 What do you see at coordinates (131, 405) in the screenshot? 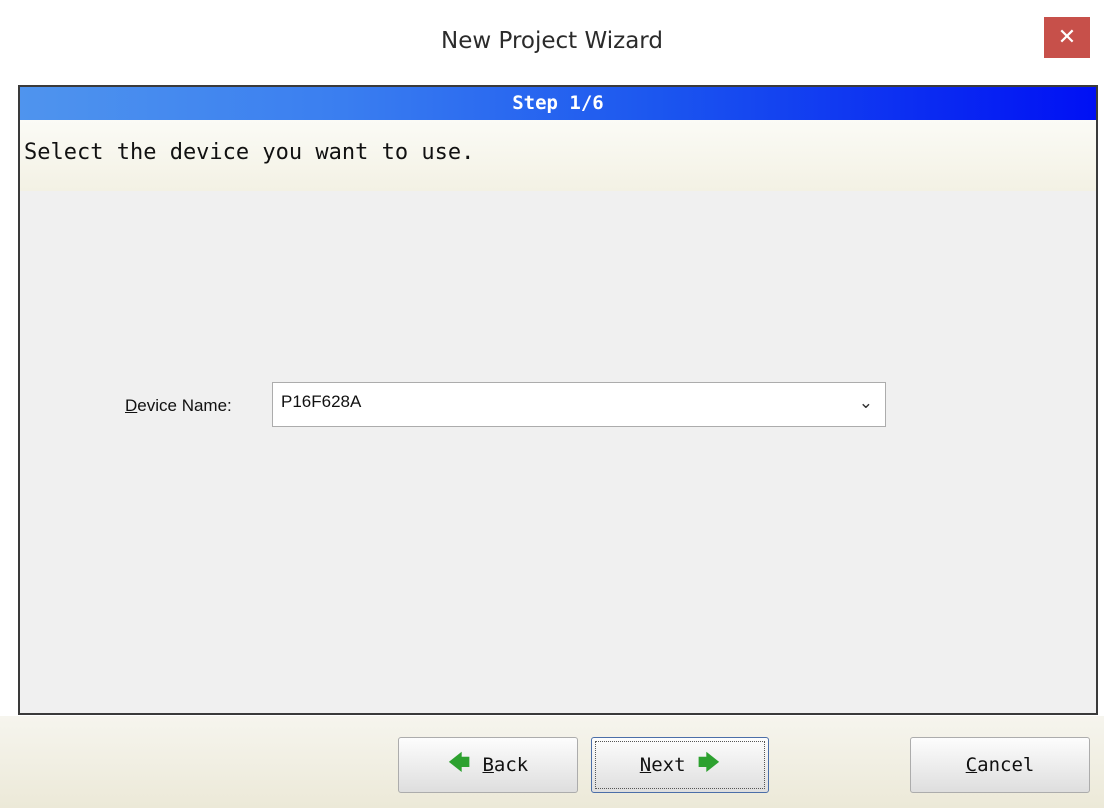
I see `device-name-label-mnemonic: D` at bounding box center [131, 405].